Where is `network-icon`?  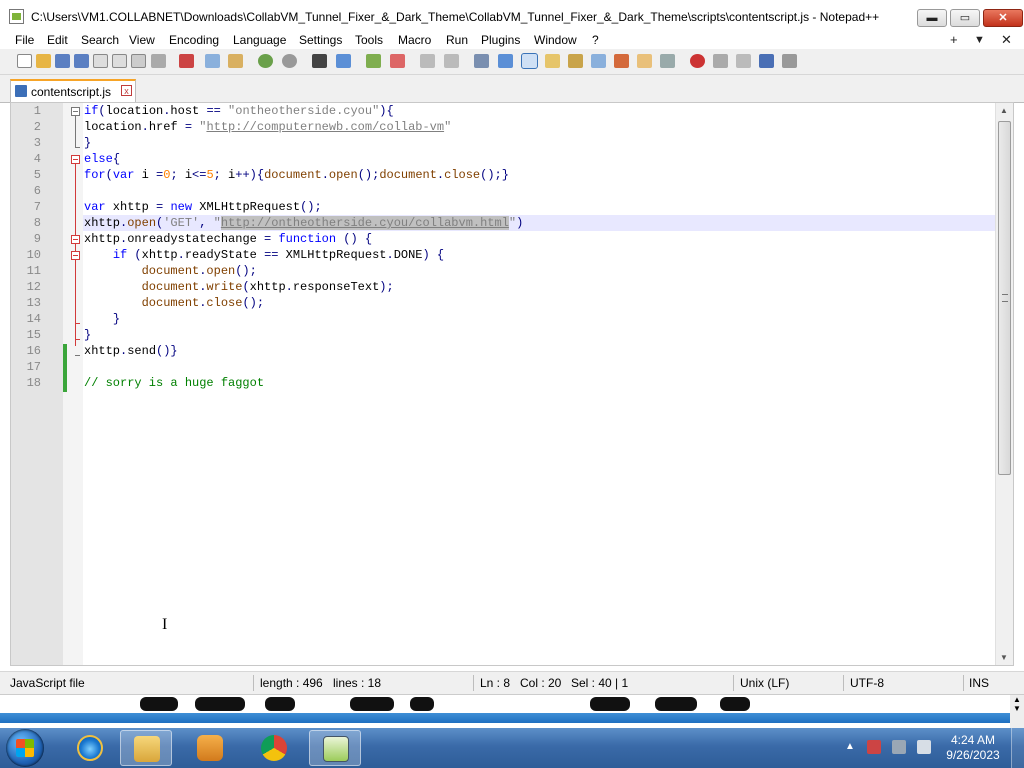 network-icon is located at coordinates (899, 747).